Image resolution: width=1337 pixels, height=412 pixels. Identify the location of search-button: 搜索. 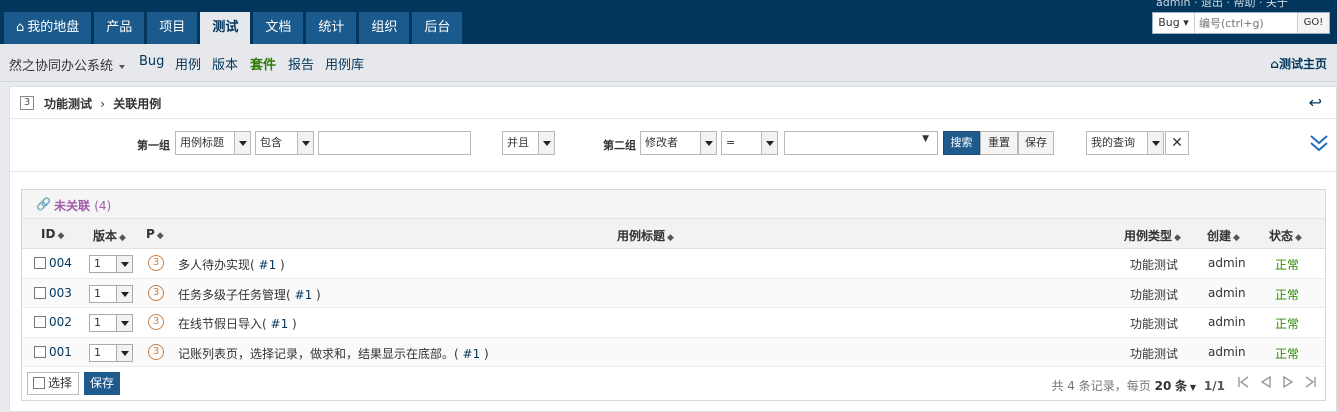
(961, 143).